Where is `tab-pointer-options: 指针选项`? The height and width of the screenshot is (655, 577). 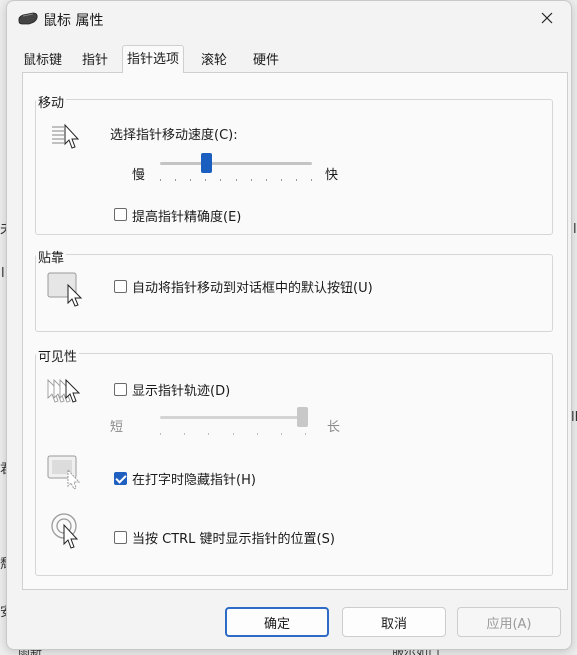
tab-pointer-options: 指针选项 is located at coordinates (153, 59).